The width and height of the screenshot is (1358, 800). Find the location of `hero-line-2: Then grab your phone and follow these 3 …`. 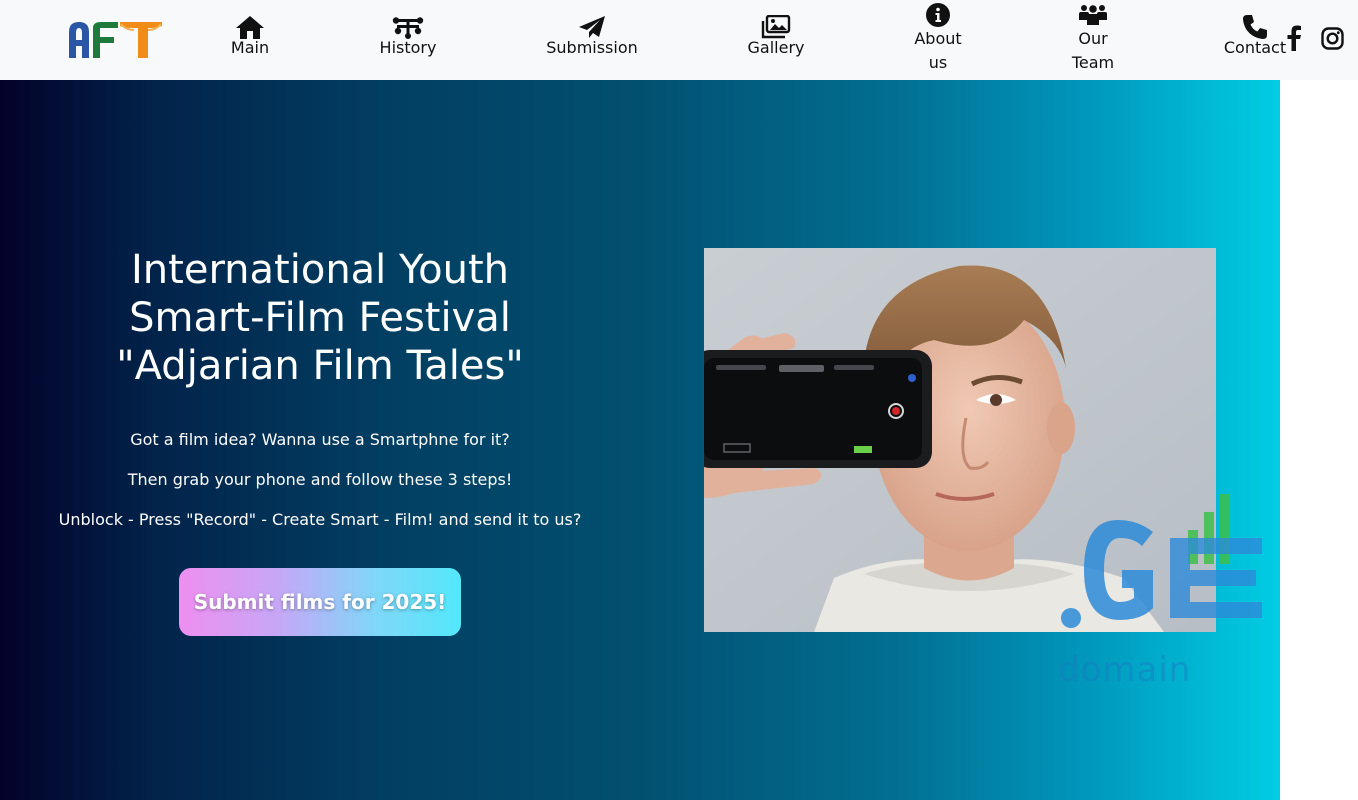

hero-line-2: Then grab your phone and follow these 3 … is located at coordinates (320, 479).